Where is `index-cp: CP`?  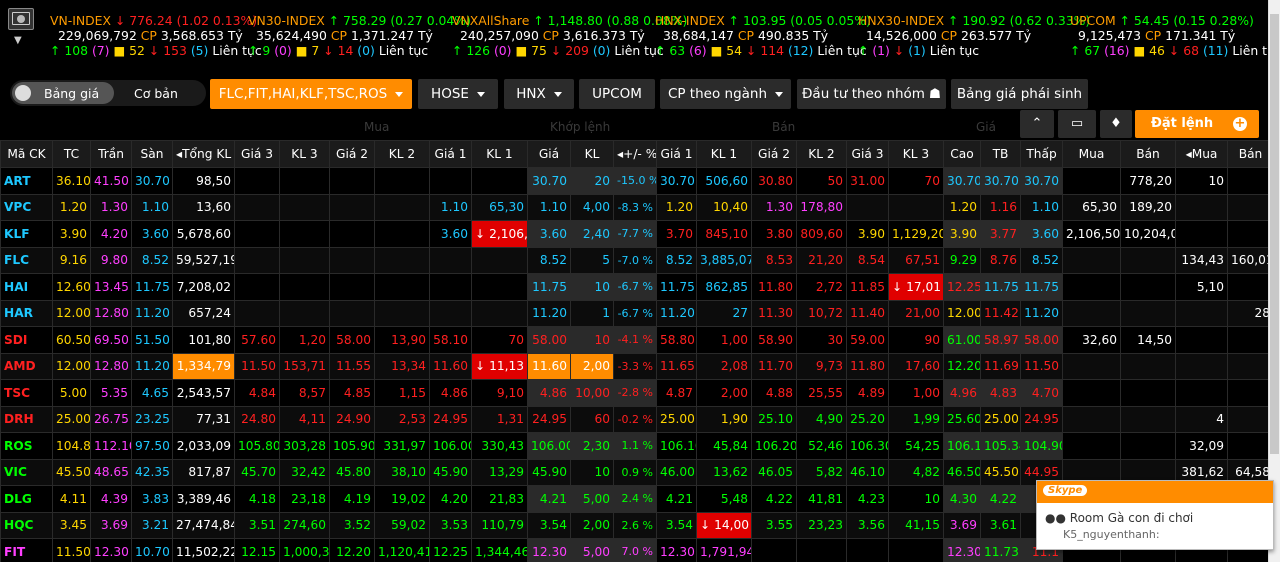 index-cp: CP is located at coordinates (746, 35).